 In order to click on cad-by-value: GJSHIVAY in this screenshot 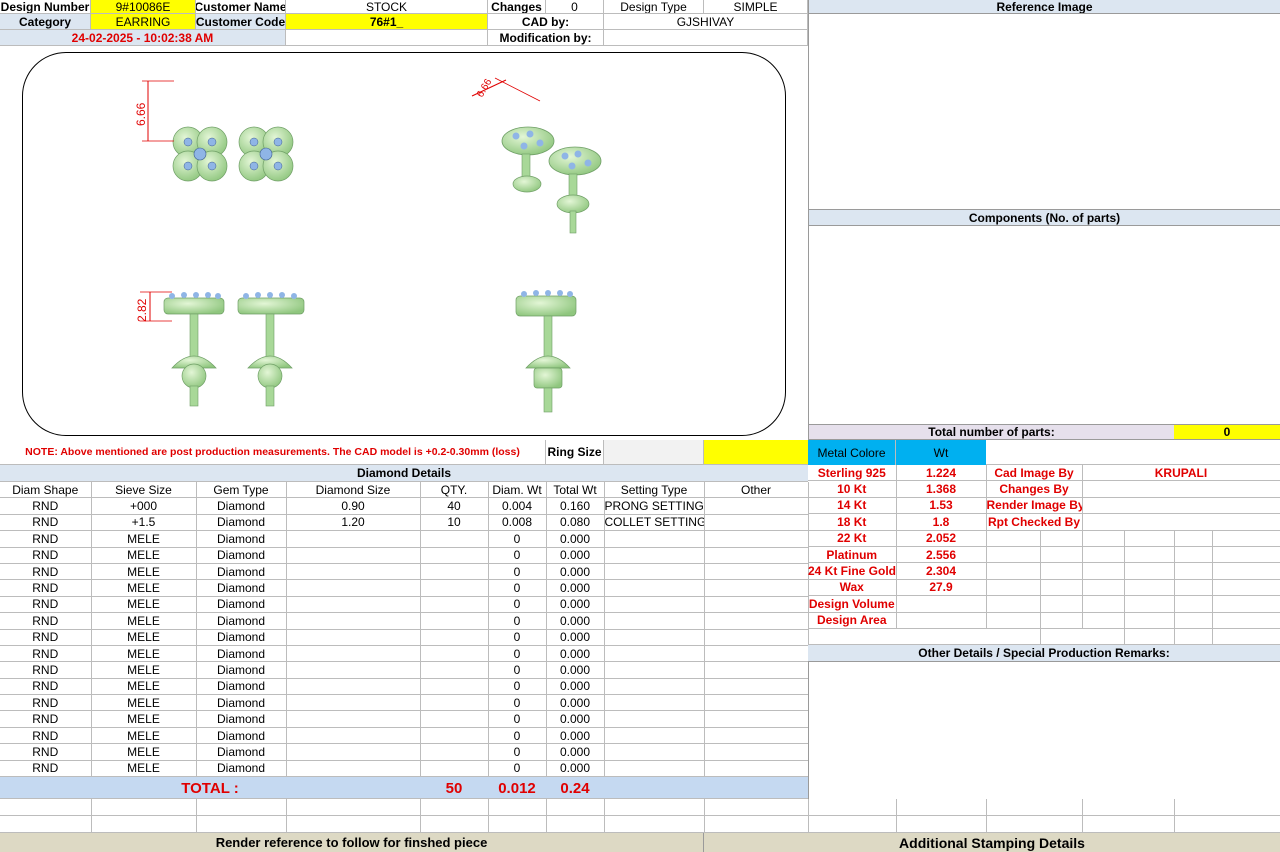, I will do `click(706, 22)`.